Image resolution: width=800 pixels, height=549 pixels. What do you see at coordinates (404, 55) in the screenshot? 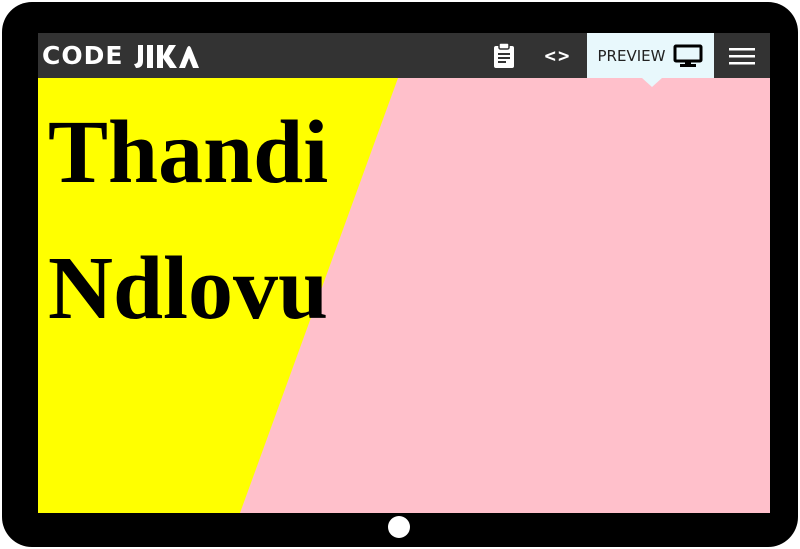
I see `editor-toolbar: CODE <> PREVIEW` at bounding box center [404, 55].